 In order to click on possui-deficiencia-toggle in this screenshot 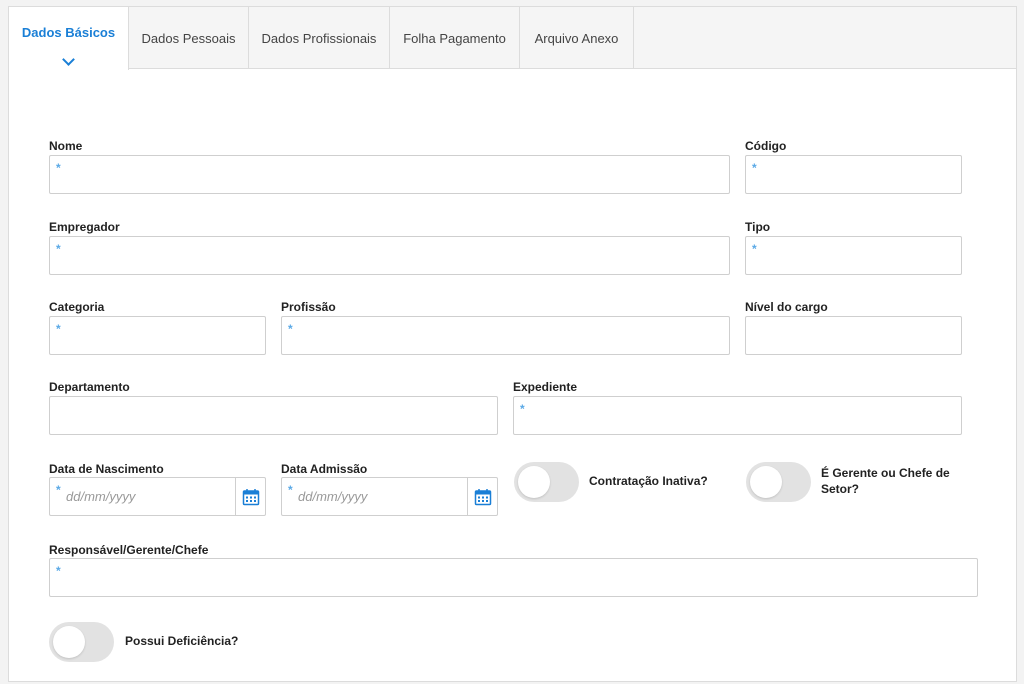, I will do `click(81, 642)`.